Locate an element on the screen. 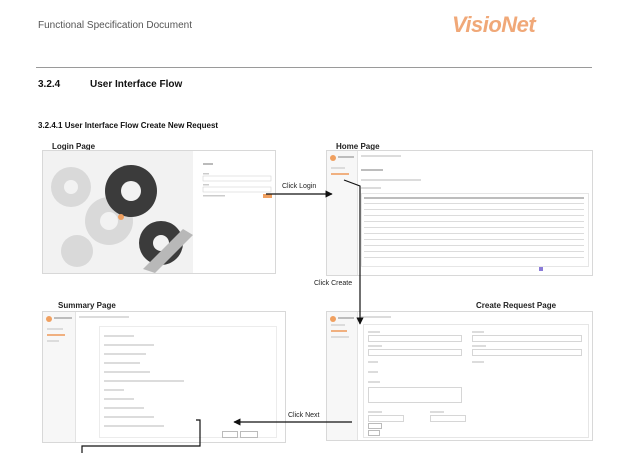 This screenshot has height=453, width=636. click-login-label: Click Login is located at coordinates (299, 186).